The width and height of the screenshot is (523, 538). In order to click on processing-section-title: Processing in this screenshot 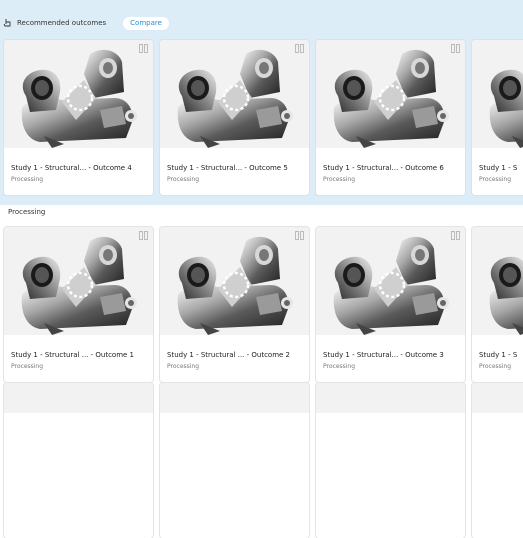, I will do `click(27, 212)`.